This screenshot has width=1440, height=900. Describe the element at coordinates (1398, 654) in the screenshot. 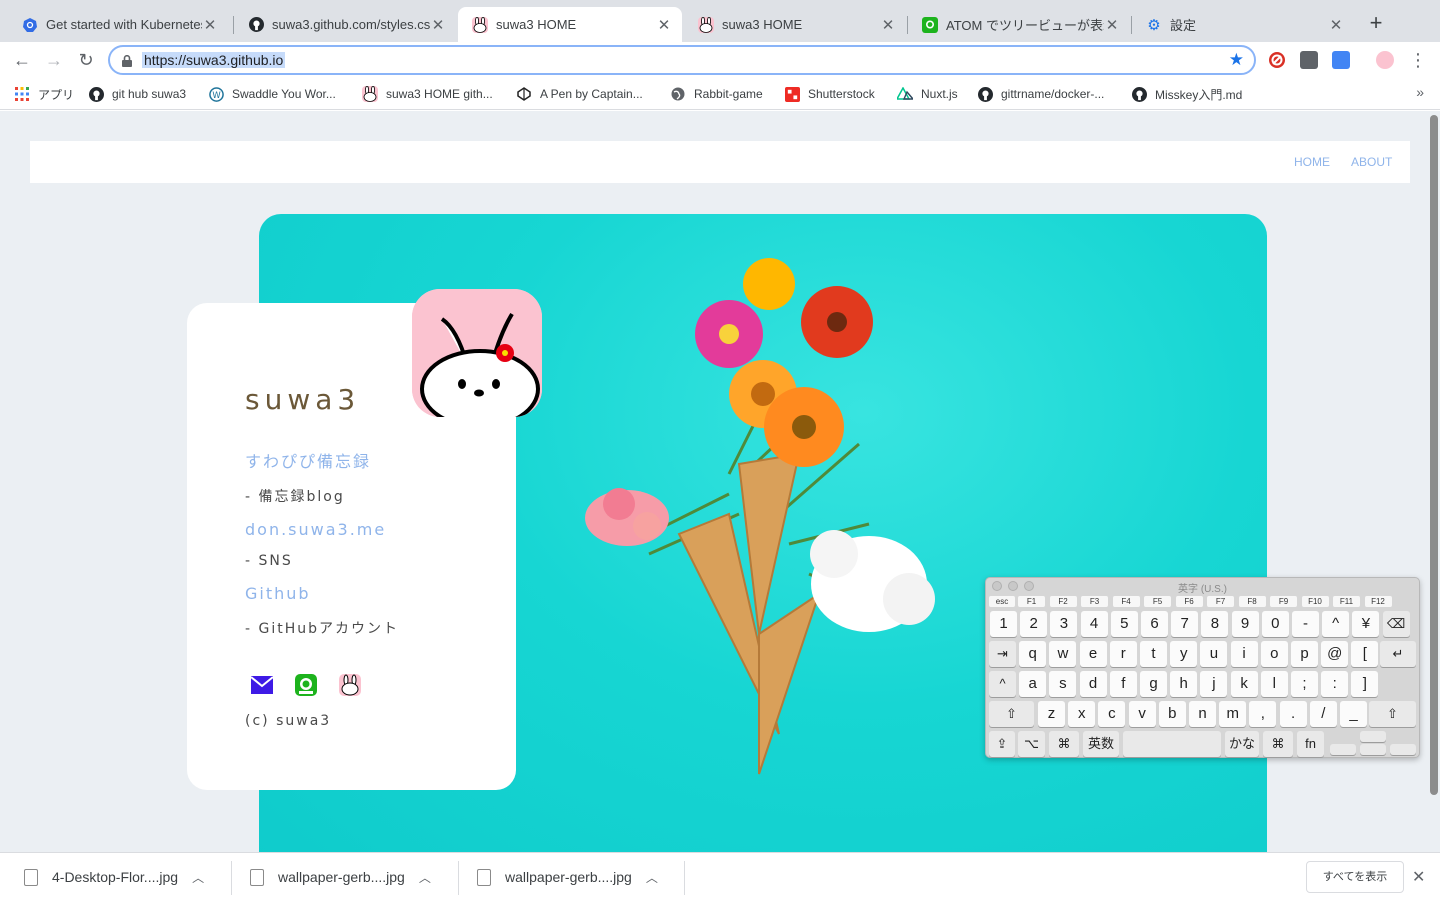

I see `key: ↵` at that location.